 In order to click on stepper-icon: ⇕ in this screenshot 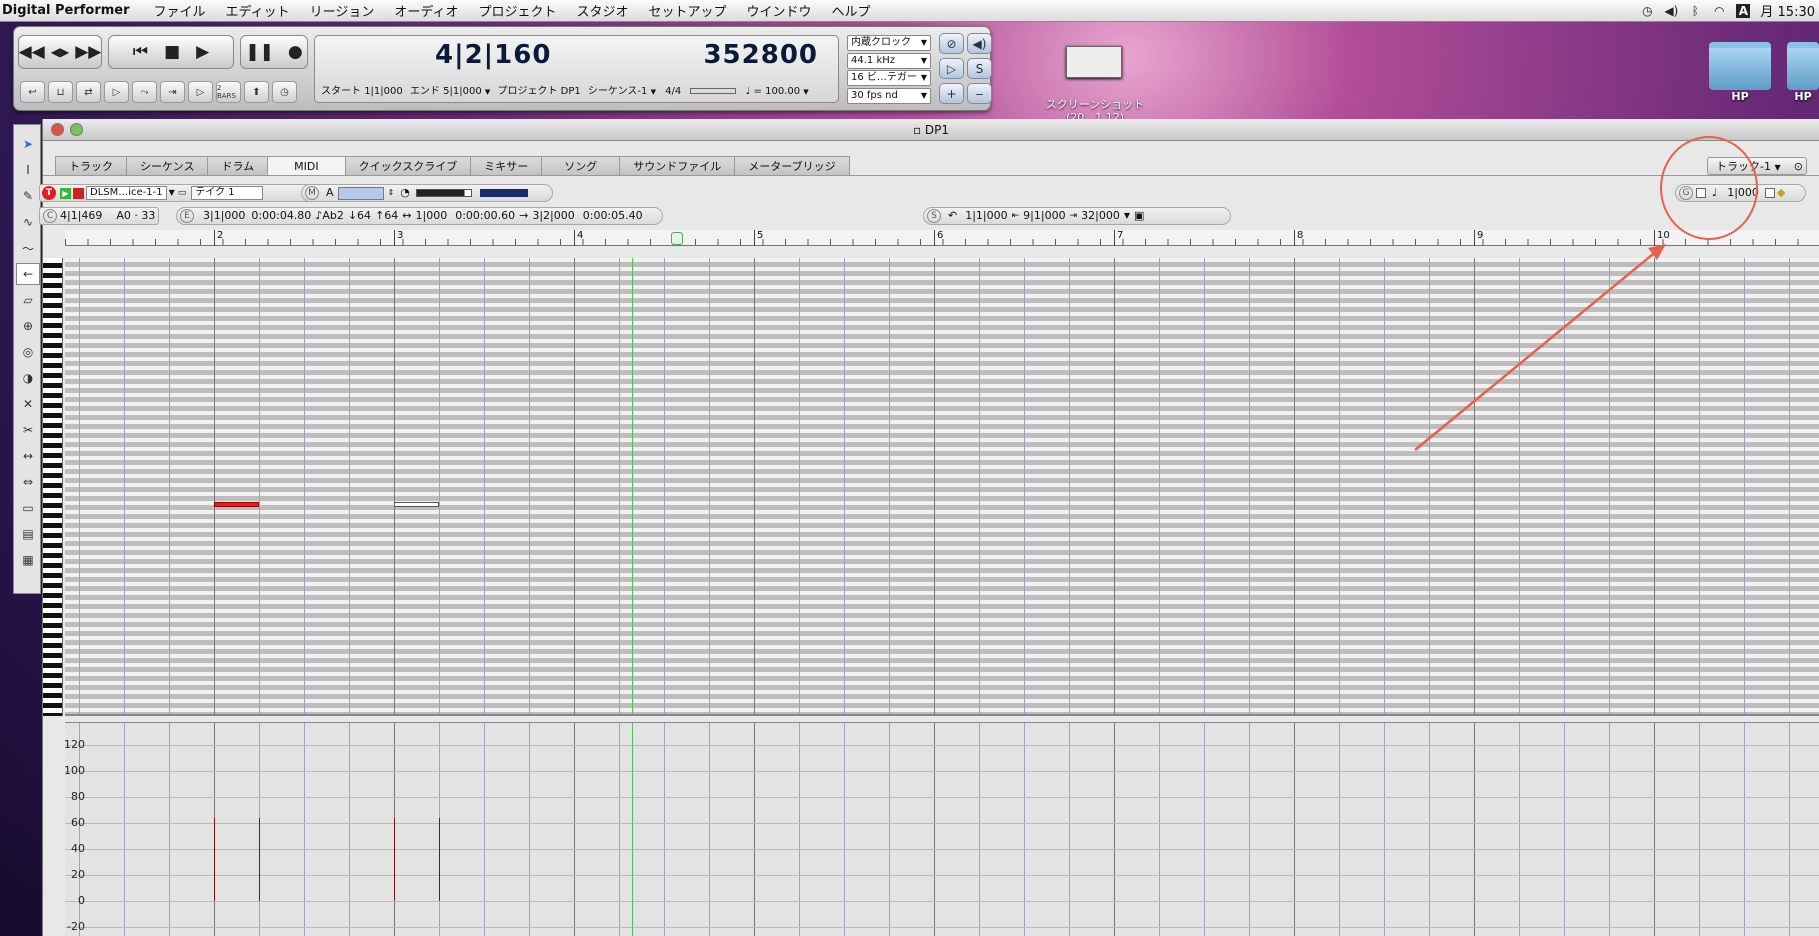, I will do `click(391, 193)`.